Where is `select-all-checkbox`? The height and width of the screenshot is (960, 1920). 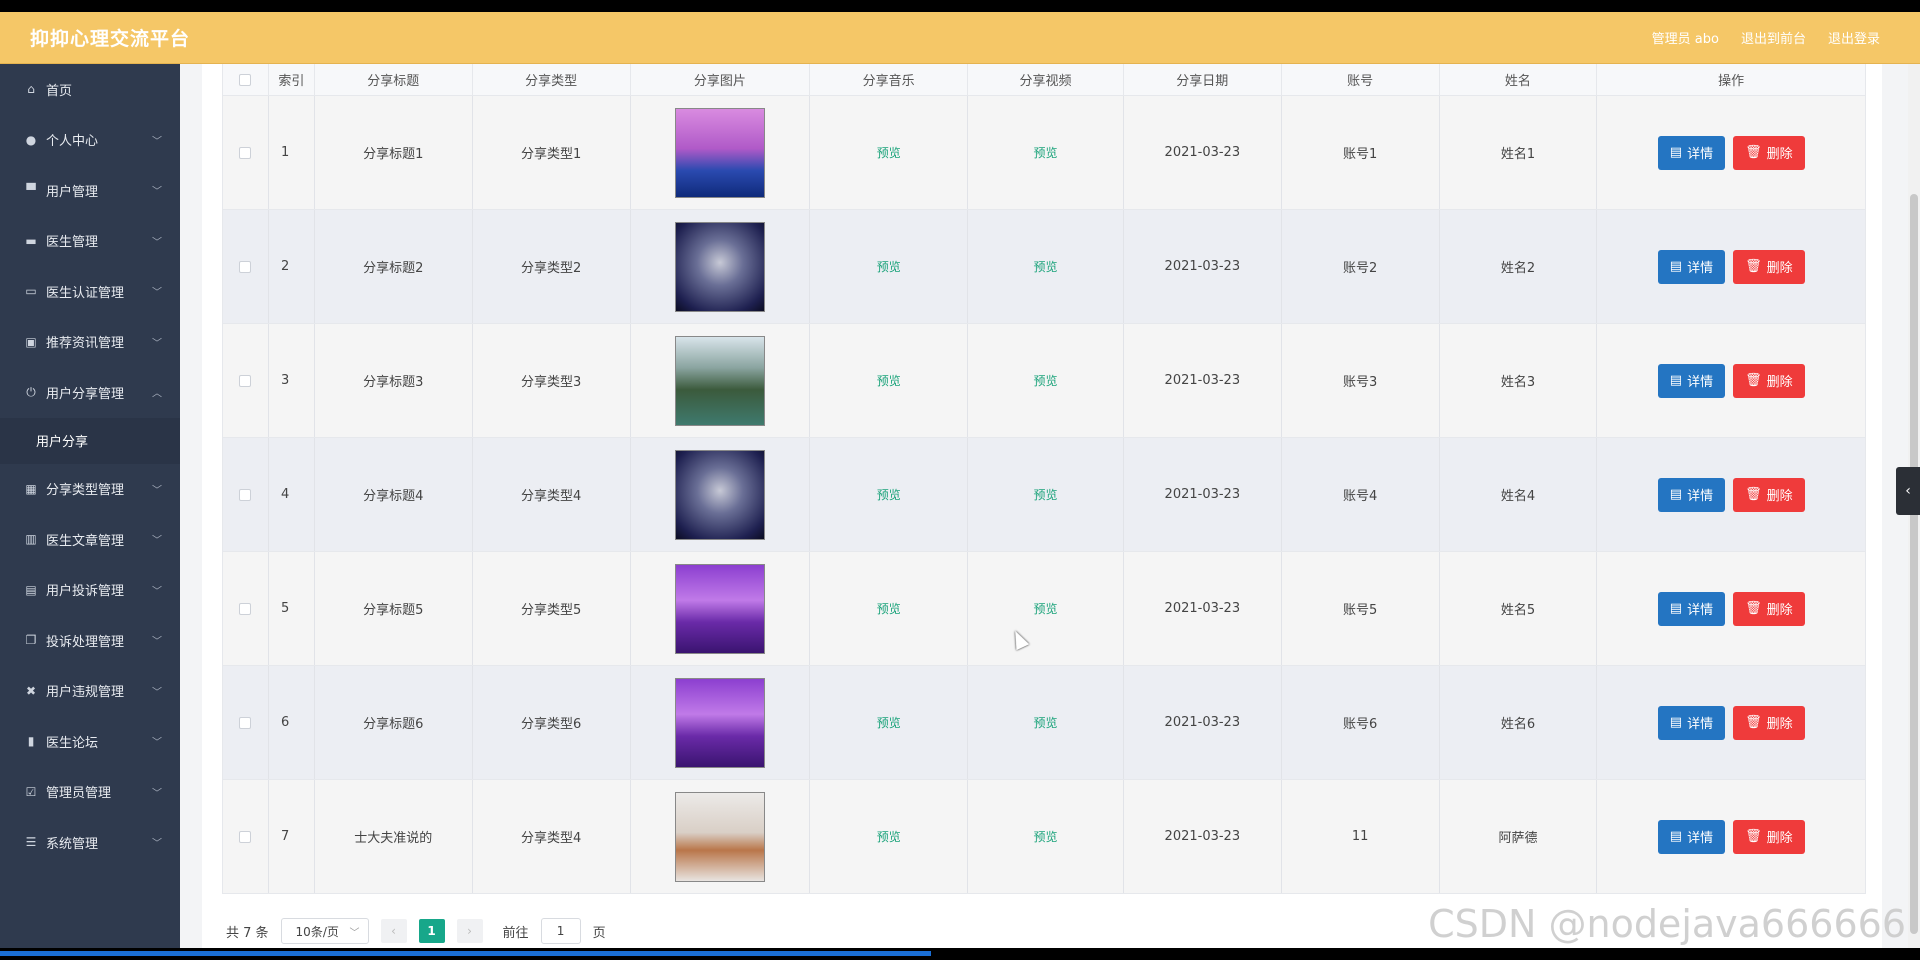
select-all-checkbox is located at coordinates (245, 79).